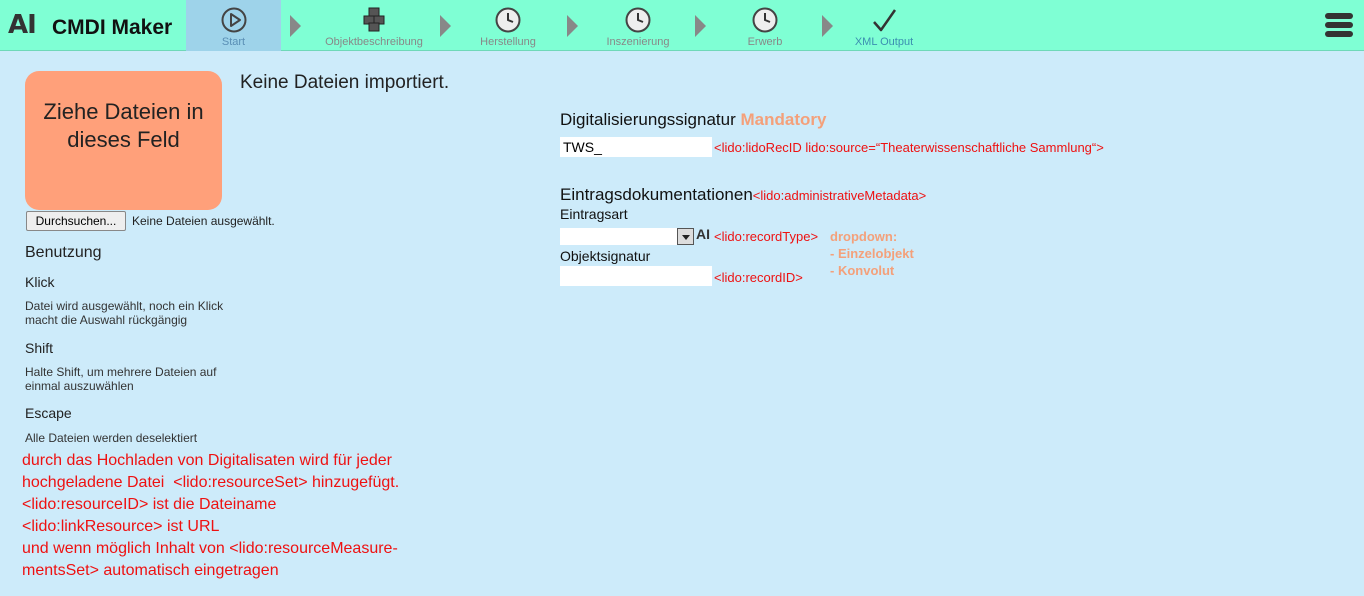 The image size is (1364, 596). What do you see at coordinates (112, 27) in the screenshot?
I see `app-title: CMDI Maker` at bounding box center [112, 27].